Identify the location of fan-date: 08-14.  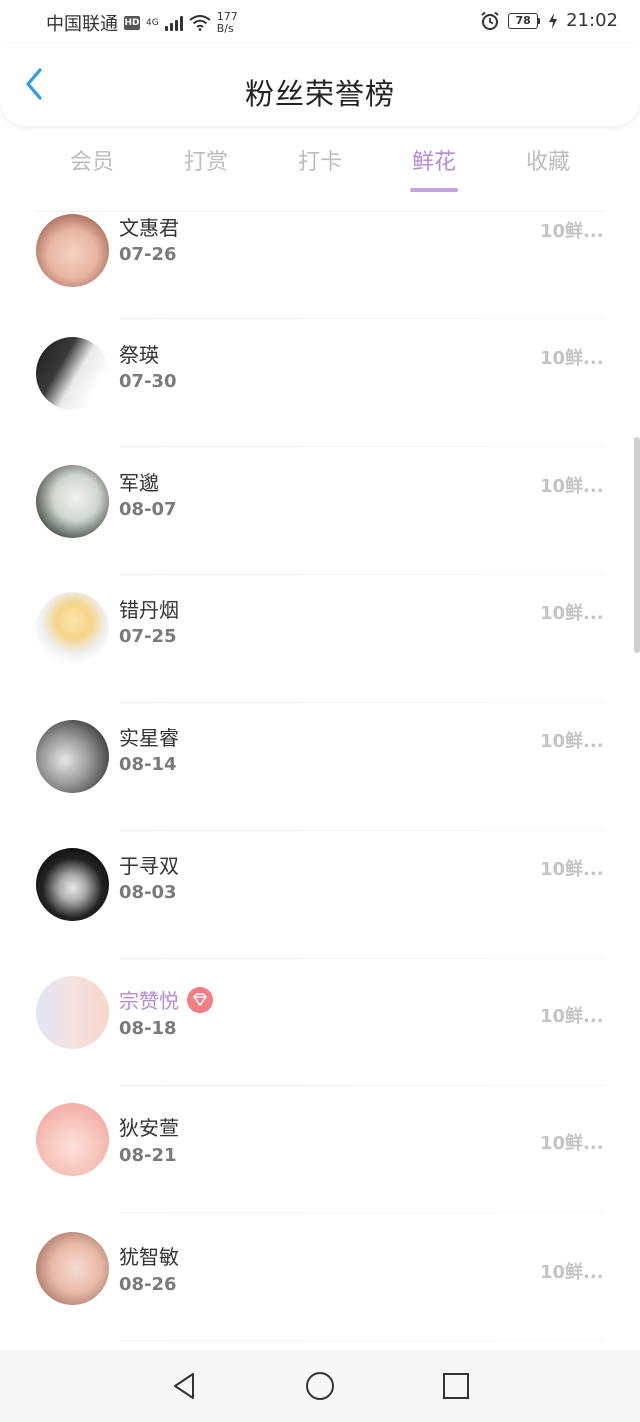
(148, 764).